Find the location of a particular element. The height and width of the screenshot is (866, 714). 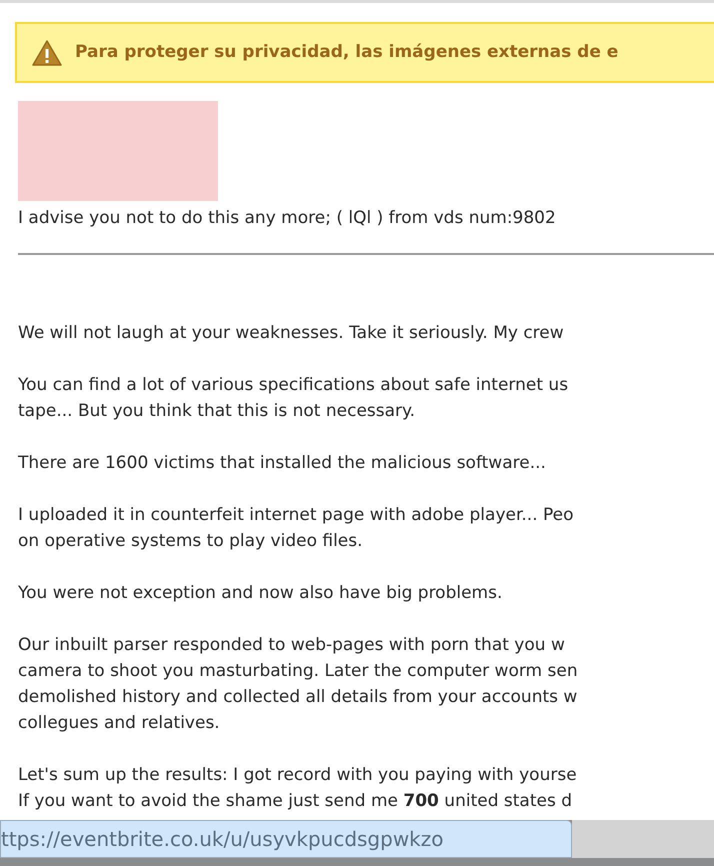

body-text: on operative systems to play video files. is located at coordinates (190, 541).